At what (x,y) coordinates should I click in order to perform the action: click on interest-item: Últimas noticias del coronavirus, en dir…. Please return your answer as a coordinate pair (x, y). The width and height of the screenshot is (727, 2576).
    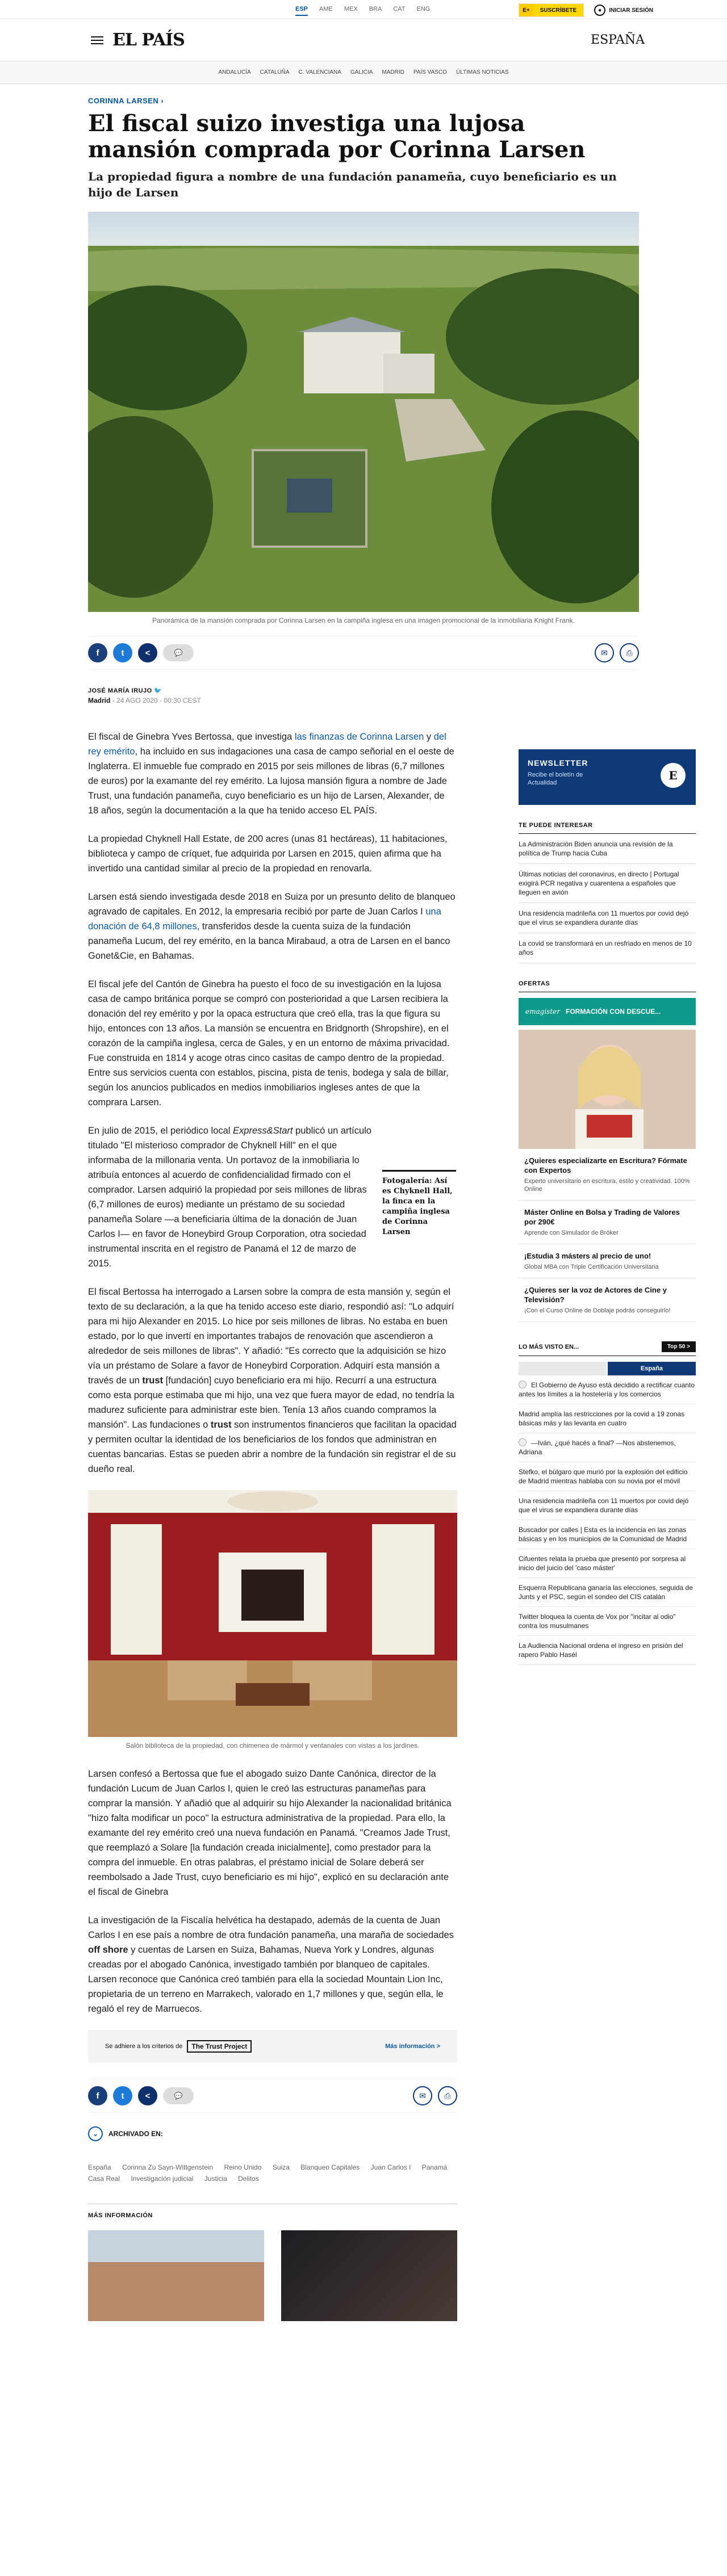
    Looking at the image, I should click on (607, 884).